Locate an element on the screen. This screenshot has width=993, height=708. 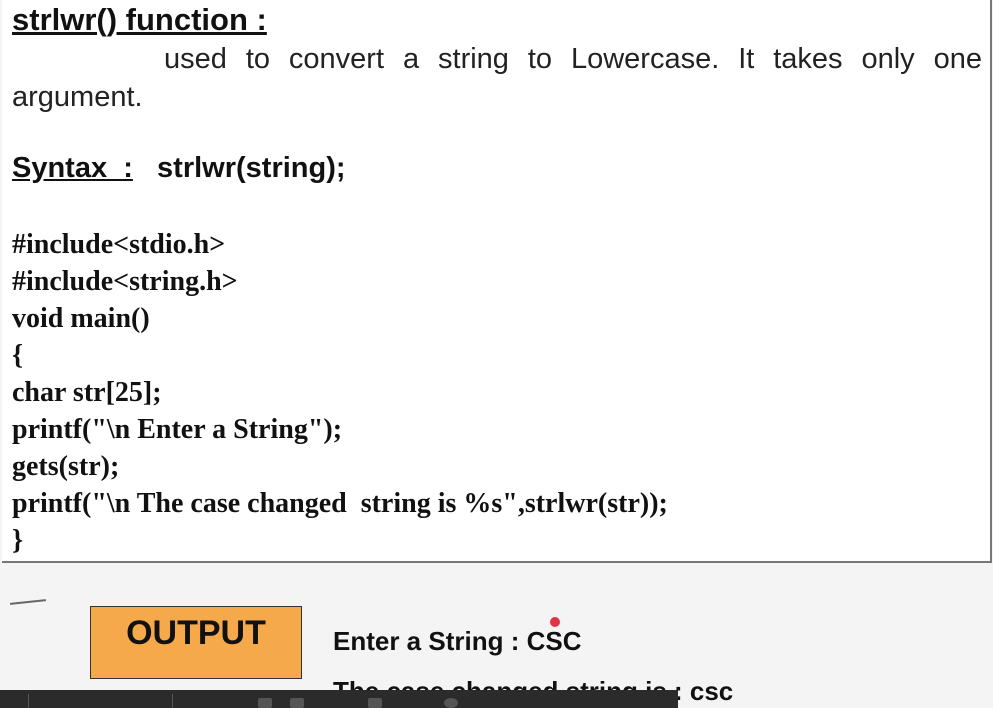
taskbar is located at coordinates (339, 699).